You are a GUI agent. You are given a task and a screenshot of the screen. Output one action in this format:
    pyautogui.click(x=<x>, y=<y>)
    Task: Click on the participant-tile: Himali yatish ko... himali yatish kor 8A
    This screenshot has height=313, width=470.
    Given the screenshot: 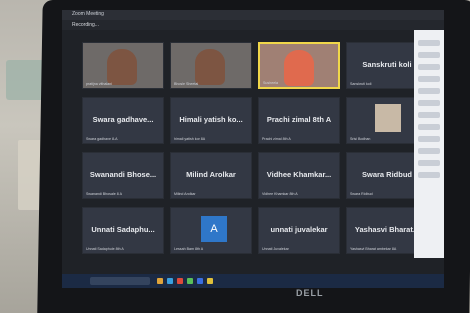 What is the action you would take?
    pyautogui.click(x=211, y=120)
    